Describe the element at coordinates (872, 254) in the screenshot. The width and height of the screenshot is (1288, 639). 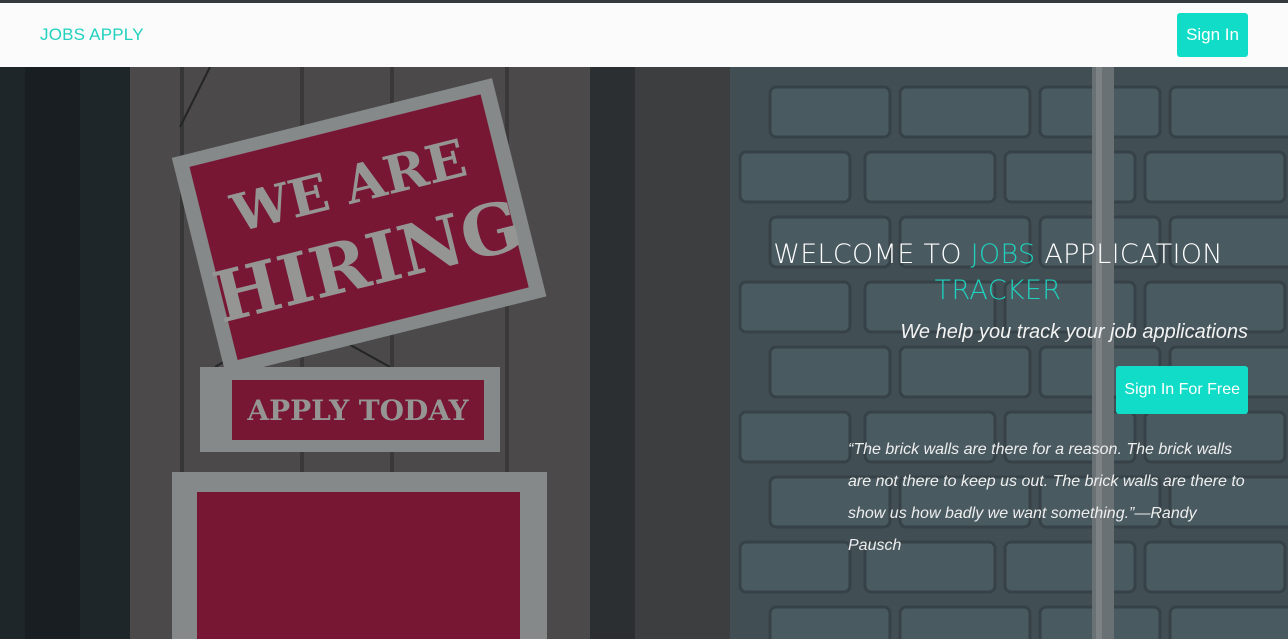
I see `headline-text-1: WELCOME TO` at that location.